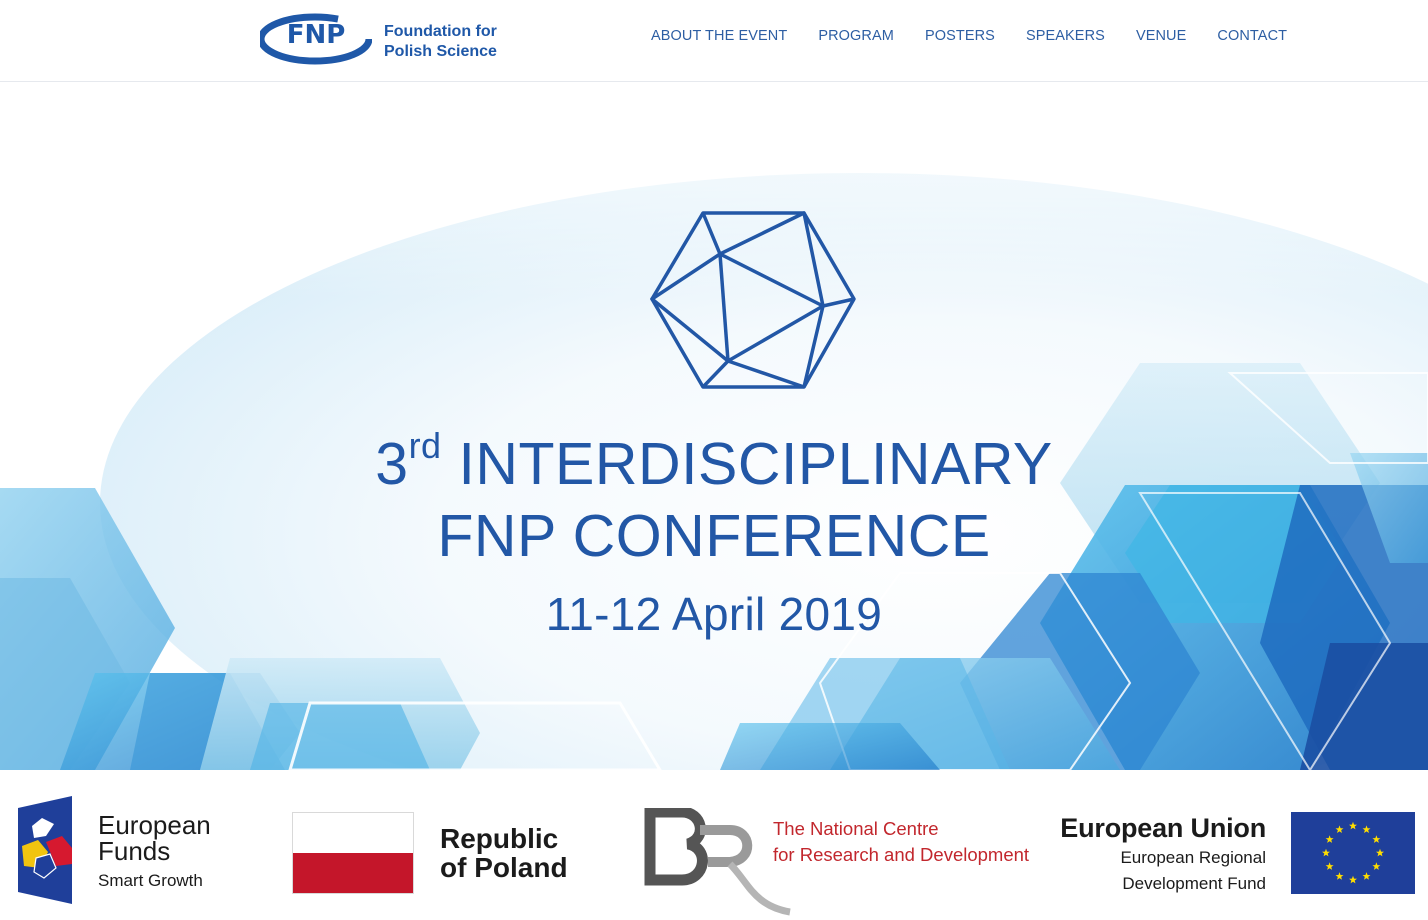 The image size is (1428, 920). I want to click on edition-ordinal-suffix: rd, so click(425, 445).